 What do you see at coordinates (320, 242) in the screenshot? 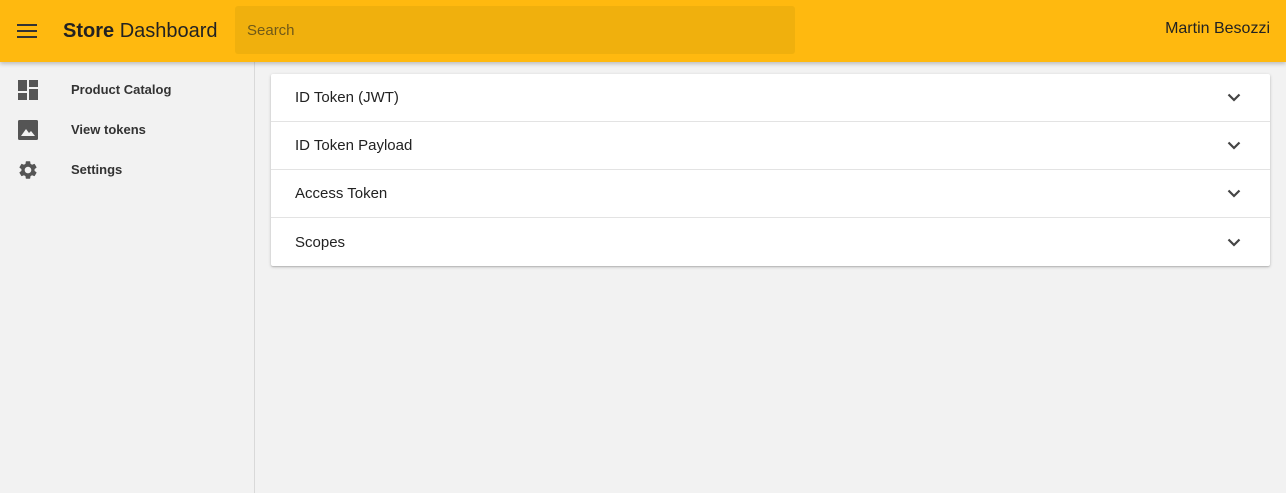
I see `accordion-title: Scopes` at bounding box center [320, 242].